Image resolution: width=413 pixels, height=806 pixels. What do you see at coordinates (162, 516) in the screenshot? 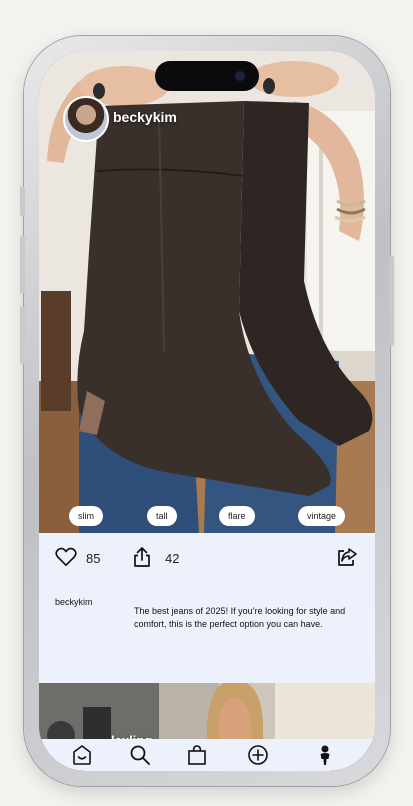
I see `tag-tall: tall` at bounding box center [162, 516].